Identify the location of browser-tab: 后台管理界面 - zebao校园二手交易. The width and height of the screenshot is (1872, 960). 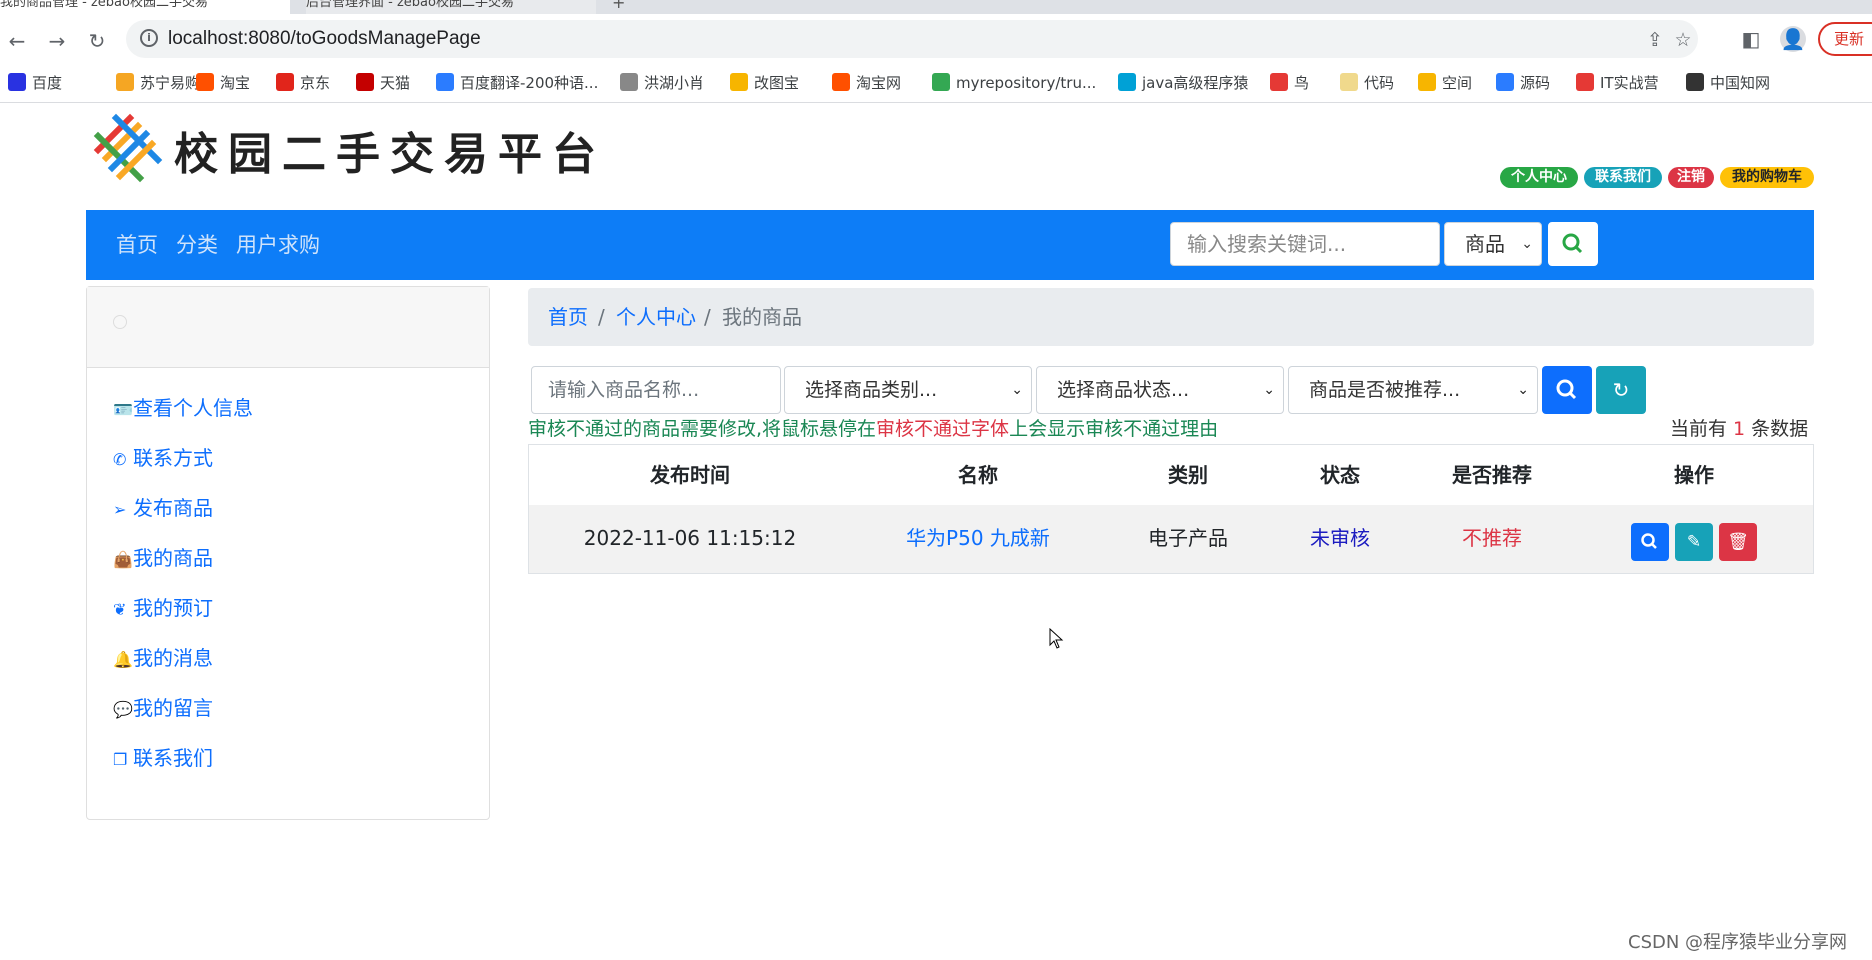
(451, 7).